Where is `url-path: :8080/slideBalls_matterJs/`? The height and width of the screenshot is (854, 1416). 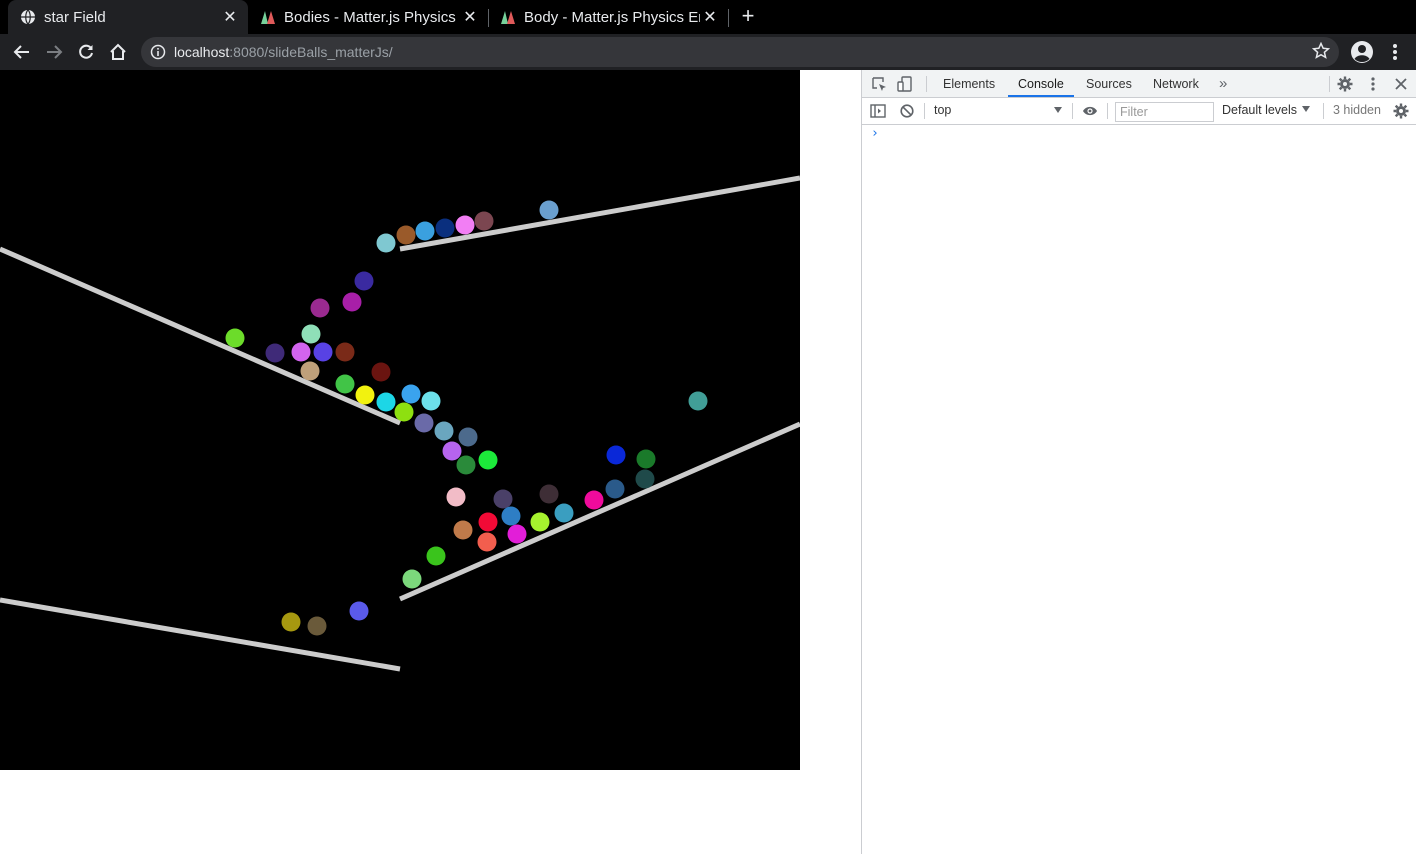 url-path: :8080/slideBalls_matterJs/ is located at coordinates (311, 52).